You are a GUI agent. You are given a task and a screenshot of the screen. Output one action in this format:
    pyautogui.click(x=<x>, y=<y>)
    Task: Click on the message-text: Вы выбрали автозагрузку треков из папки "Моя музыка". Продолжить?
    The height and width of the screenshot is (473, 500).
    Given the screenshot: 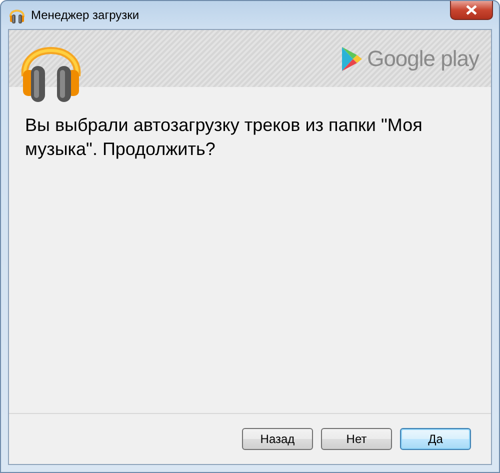 What is the action you would take?
    pyautogui.click(x=224, y=137)
    